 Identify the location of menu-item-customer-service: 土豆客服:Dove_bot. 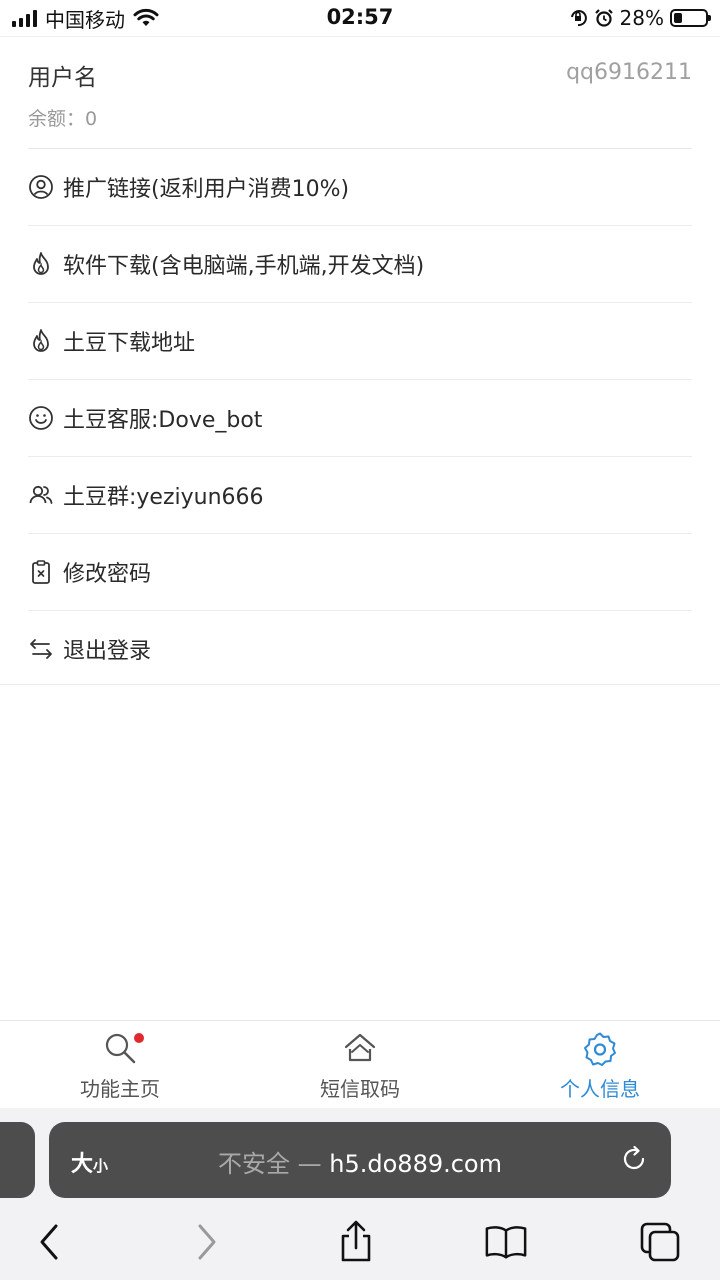
(360, 418).